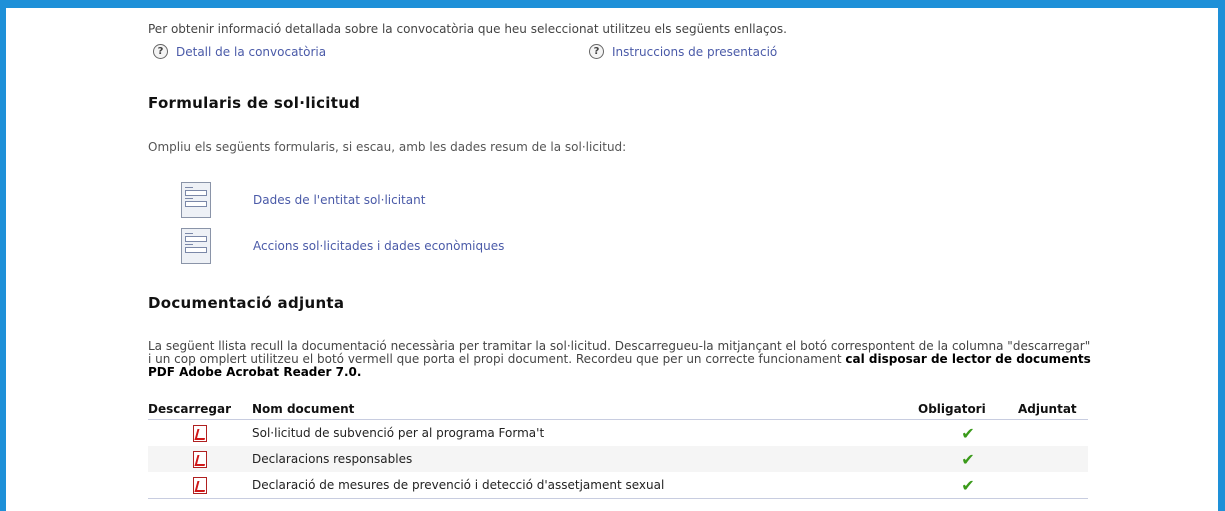  I want to click on detail-link: ? Detall de la convocatòria, so click(239, 51).